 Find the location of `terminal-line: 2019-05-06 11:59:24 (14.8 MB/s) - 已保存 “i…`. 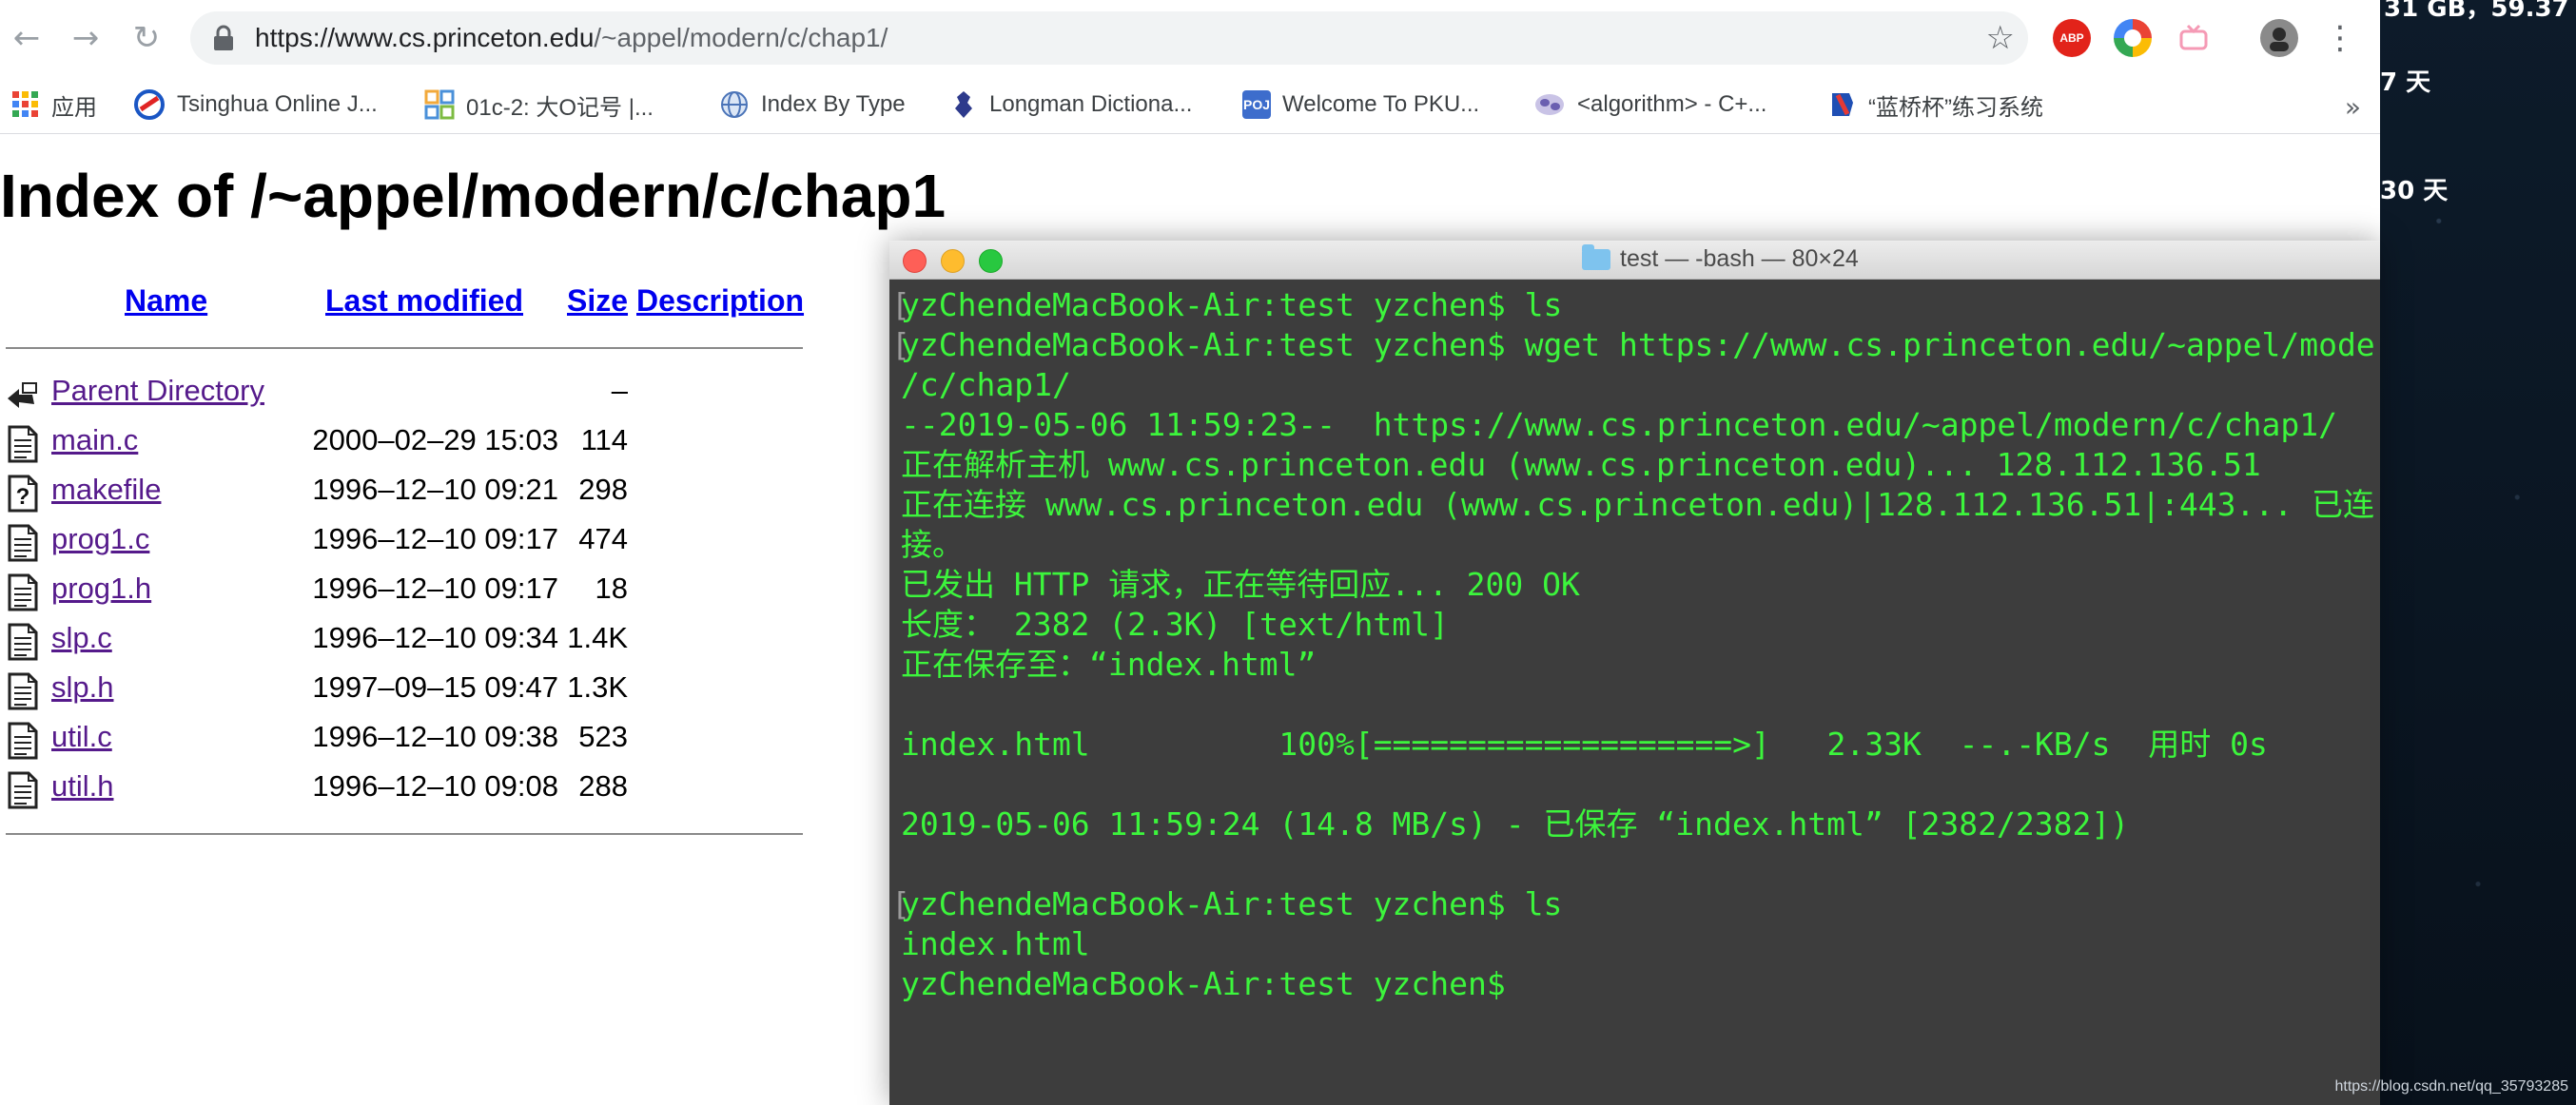

terminal-line: 2019-05-06 11:59:24 (14.8 MB/s) - 已保存 “i… is located at coordinates (1516, 824).